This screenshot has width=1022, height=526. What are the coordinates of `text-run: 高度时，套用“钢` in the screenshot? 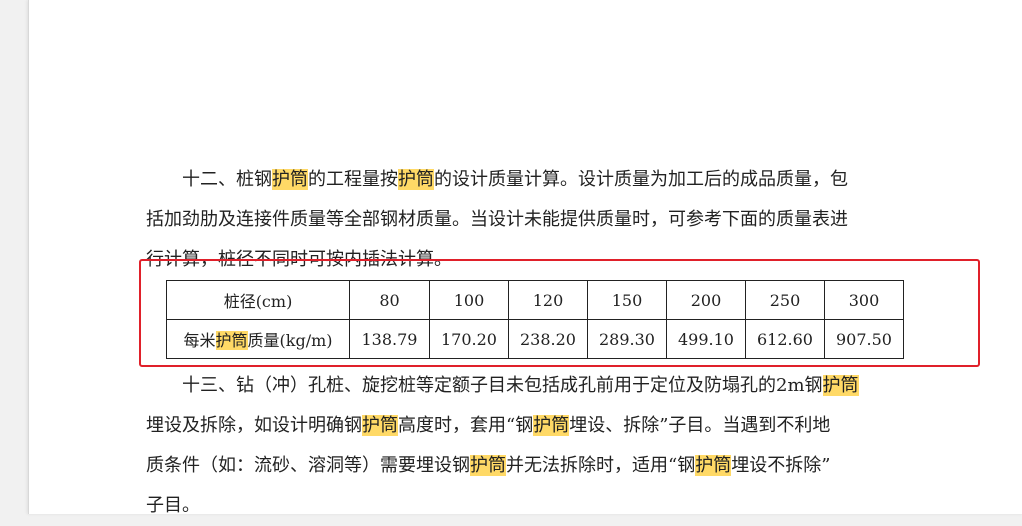 It's located at (466, 425).